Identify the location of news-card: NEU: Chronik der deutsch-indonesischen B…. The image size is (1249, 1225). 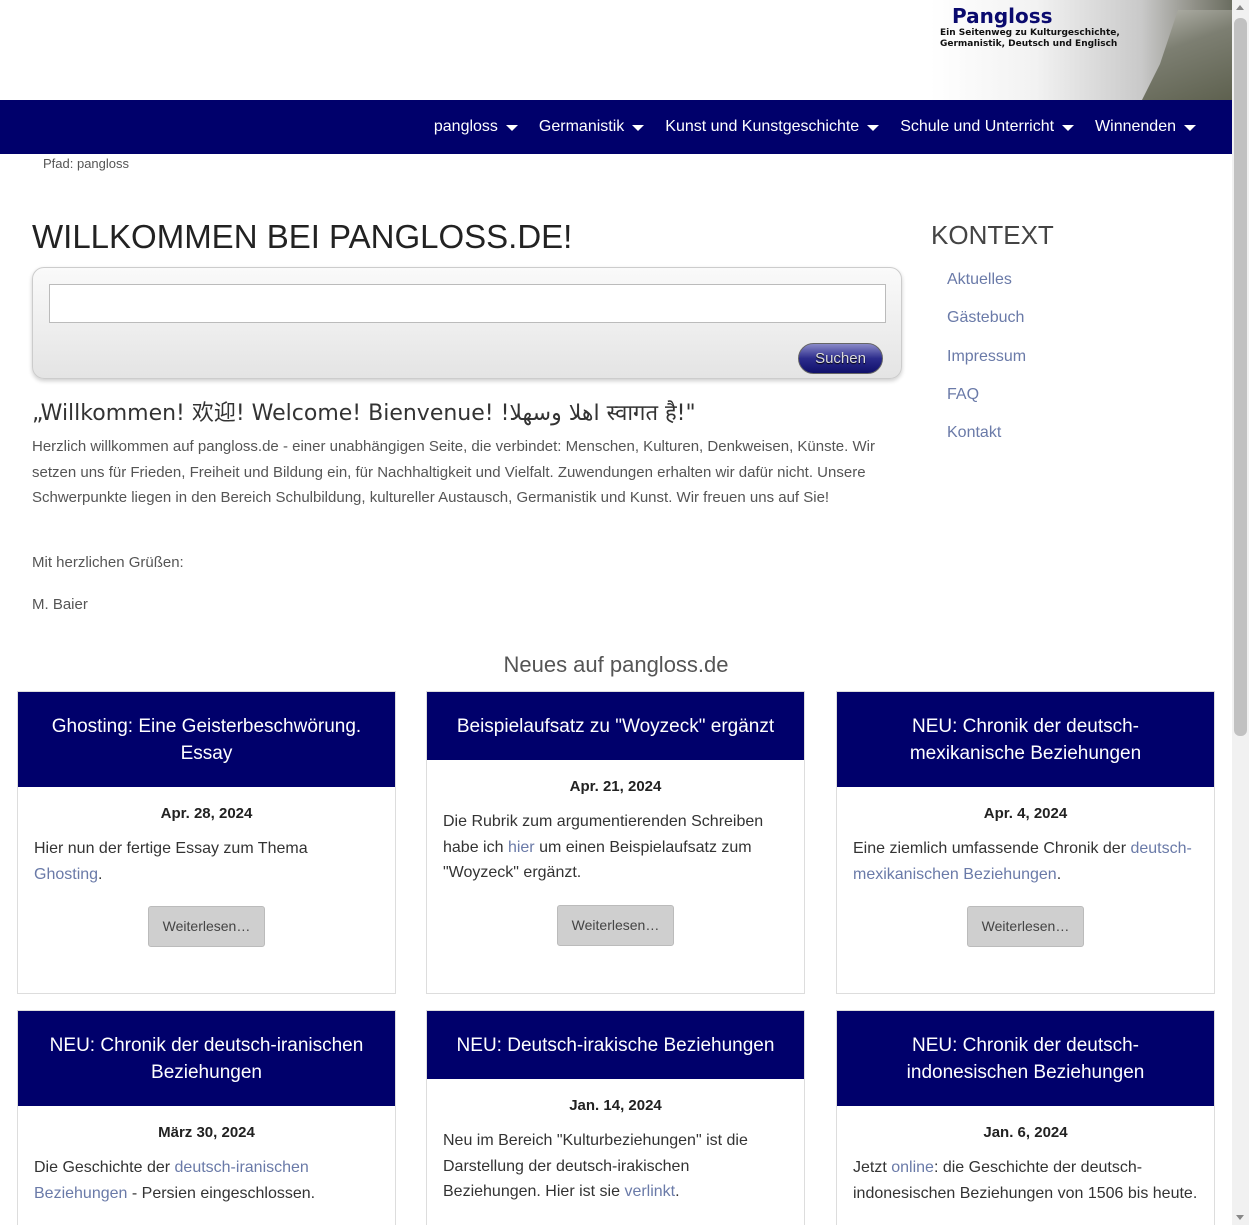
(1025, 1117).